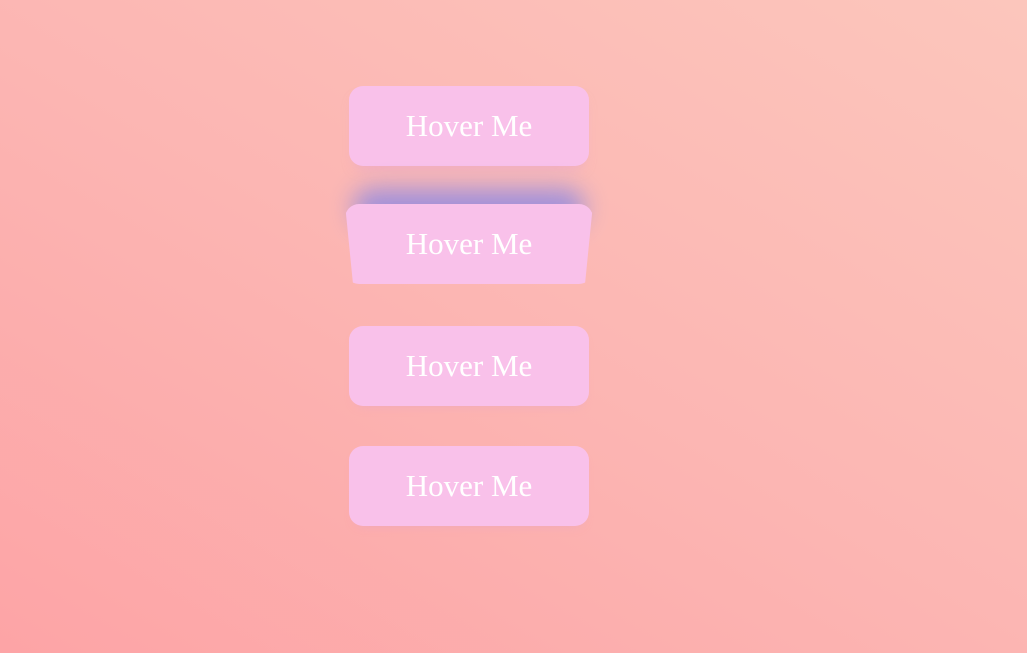 Image resolution: width=1027 pixels, height=653 pixels. What do you see at coordinates (469, 486) in the screenshot?
I see `hover-button-4: Hover Me` at bounding box center [469, 486].